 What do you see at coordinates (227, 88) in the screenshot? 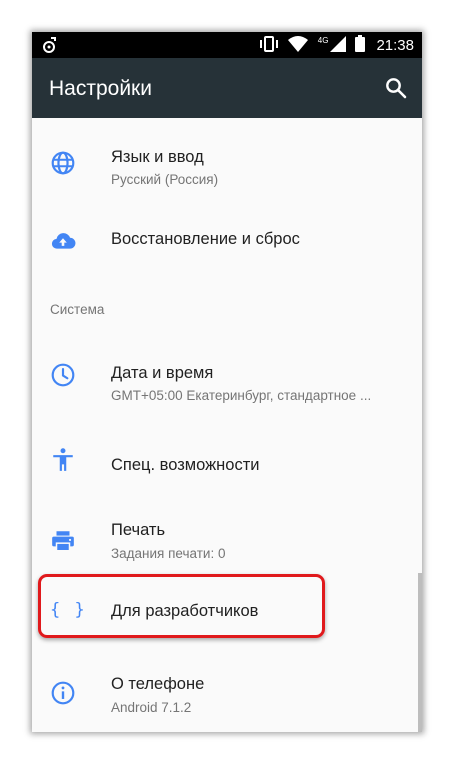
I see `app-bar: Настройки` at bounding box center [227, 88].